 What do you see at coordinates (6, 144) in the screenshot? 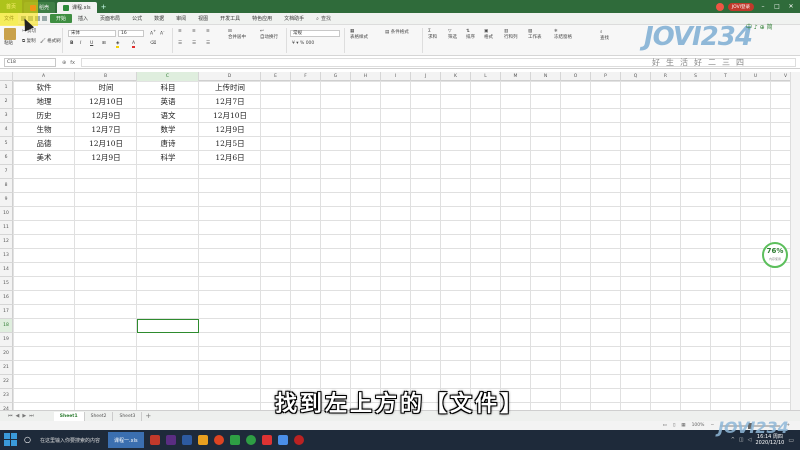
I see `row-header: 5` at bounding box center [6, 144].